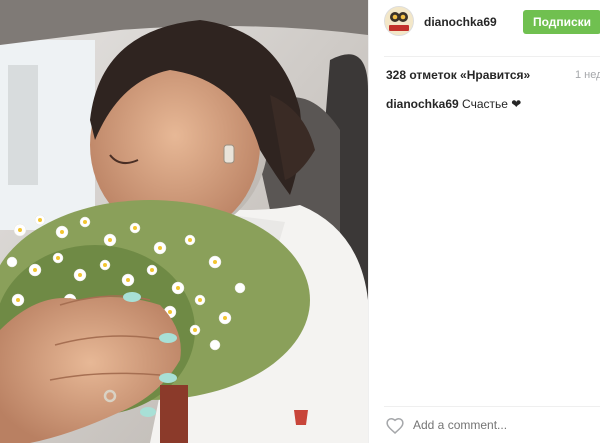  What do you see at coordinates (498, 425) in the screenshot?
I see `comment-input` at bounding box center [498, 425].